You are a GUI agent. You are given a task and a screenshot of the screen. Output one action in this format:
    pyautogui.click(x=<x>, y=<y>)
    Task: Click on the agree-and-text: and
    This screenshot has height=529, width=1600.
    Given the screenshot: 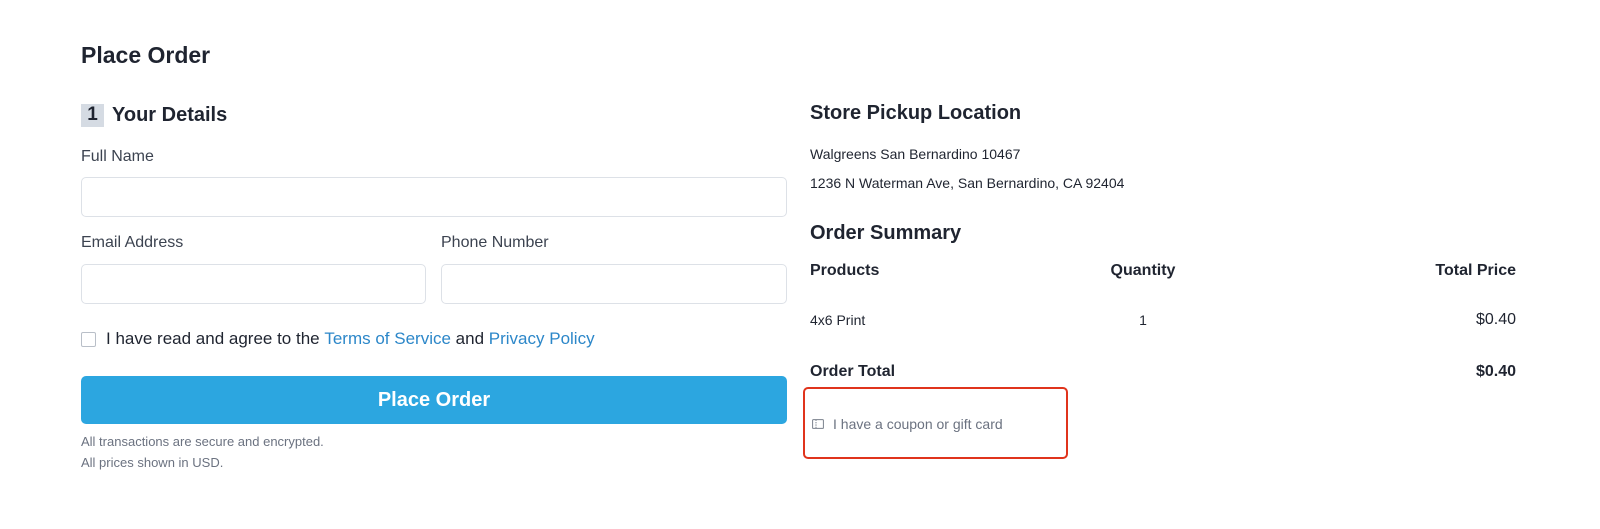 What is the action you would take?
    pyautogui.click(x=470, y=338)
    